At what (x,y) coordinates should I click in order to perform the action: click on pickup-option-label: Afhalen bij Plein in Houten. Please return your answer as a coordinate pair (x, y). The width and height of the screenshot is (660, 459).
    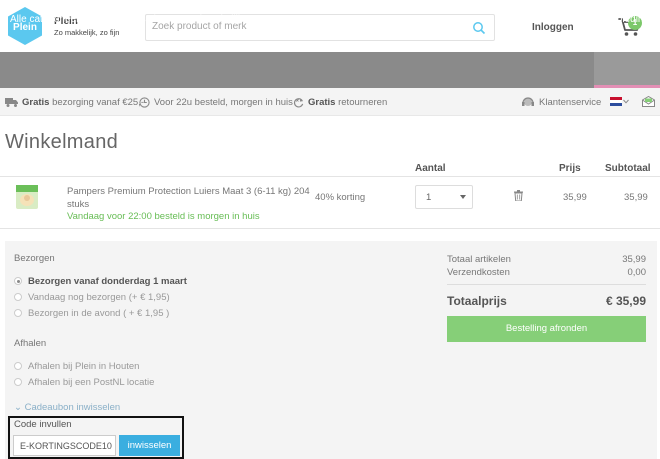
    Looking at the image, I should click on (83, 366).